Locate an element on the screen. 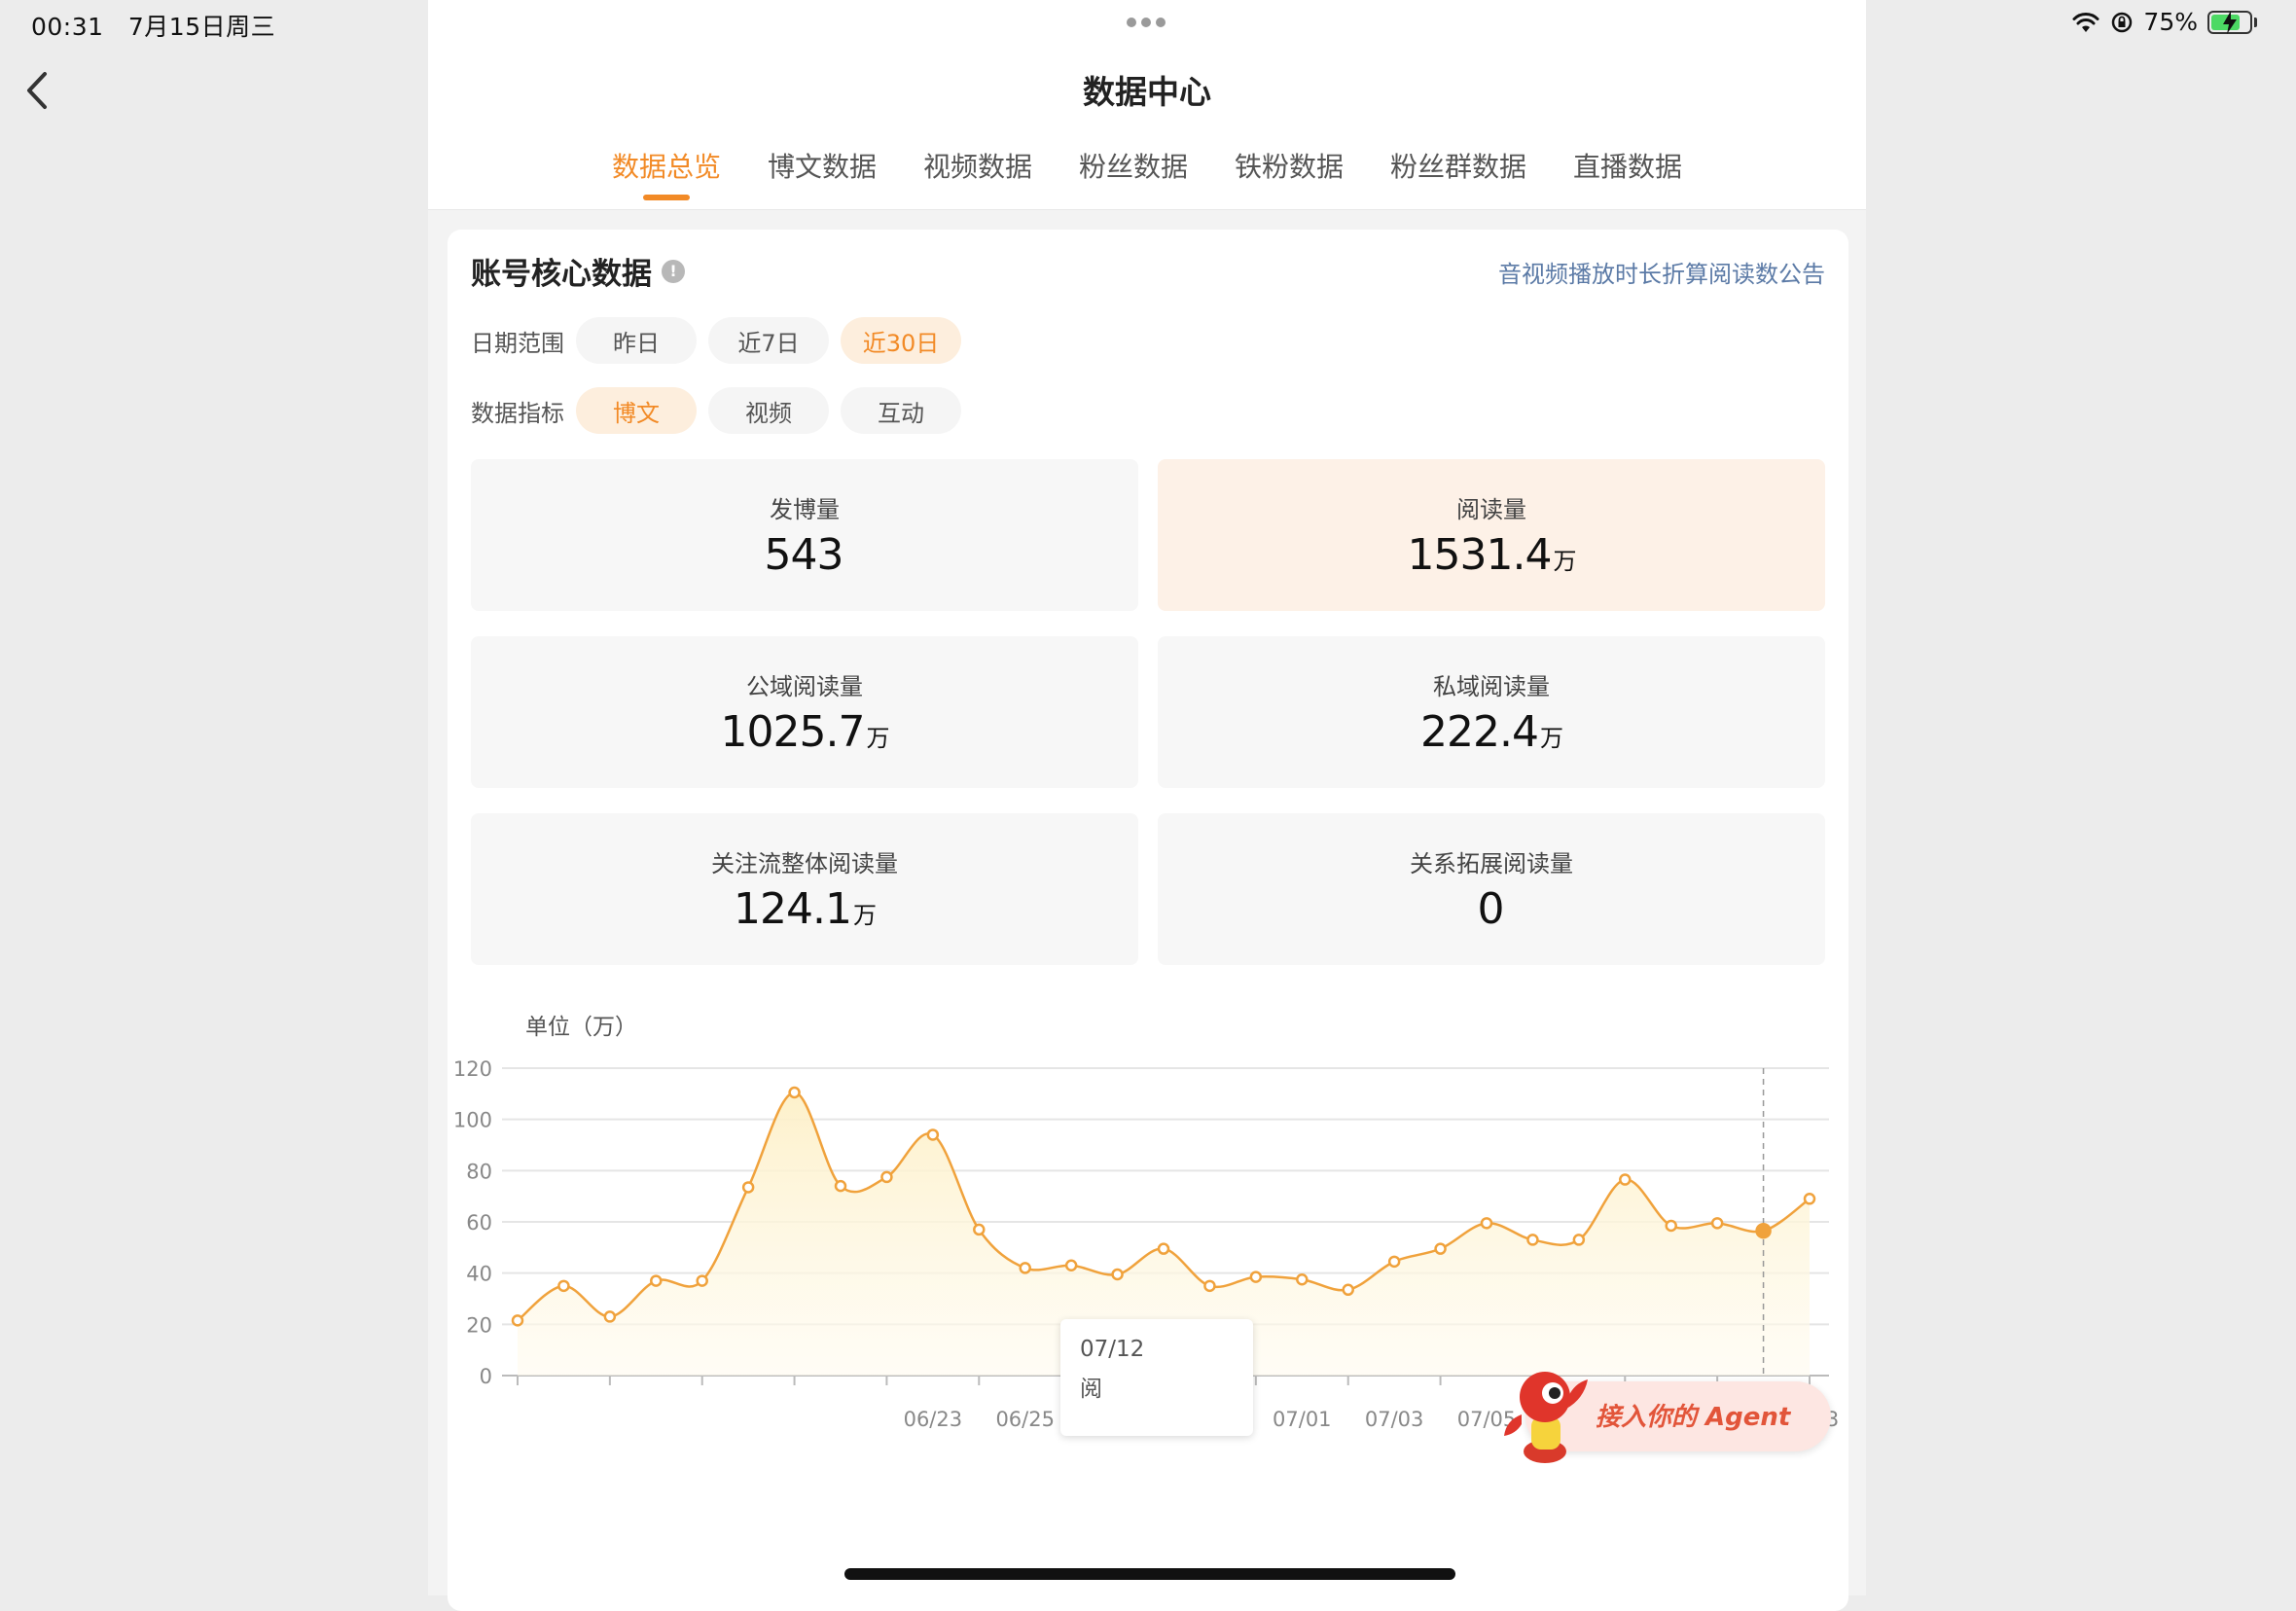  stat-reads: 阅读量 1531.4万 is located at coordinates (1491, 535).